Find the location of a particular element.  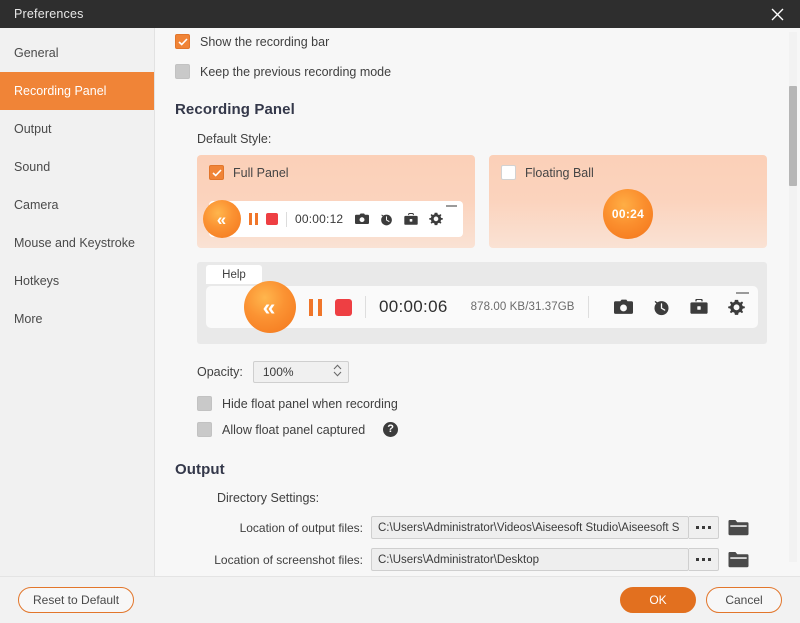

screenshot-files-folder-button is located at coordinates (738, 559).